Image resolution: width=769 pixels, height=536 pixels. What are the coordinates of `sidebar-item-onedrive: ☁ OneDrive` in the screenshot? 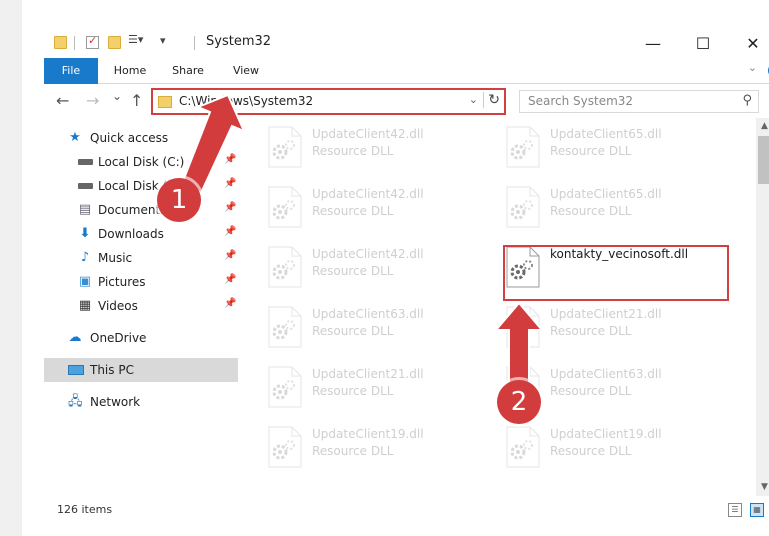 It's located at (141, 338).